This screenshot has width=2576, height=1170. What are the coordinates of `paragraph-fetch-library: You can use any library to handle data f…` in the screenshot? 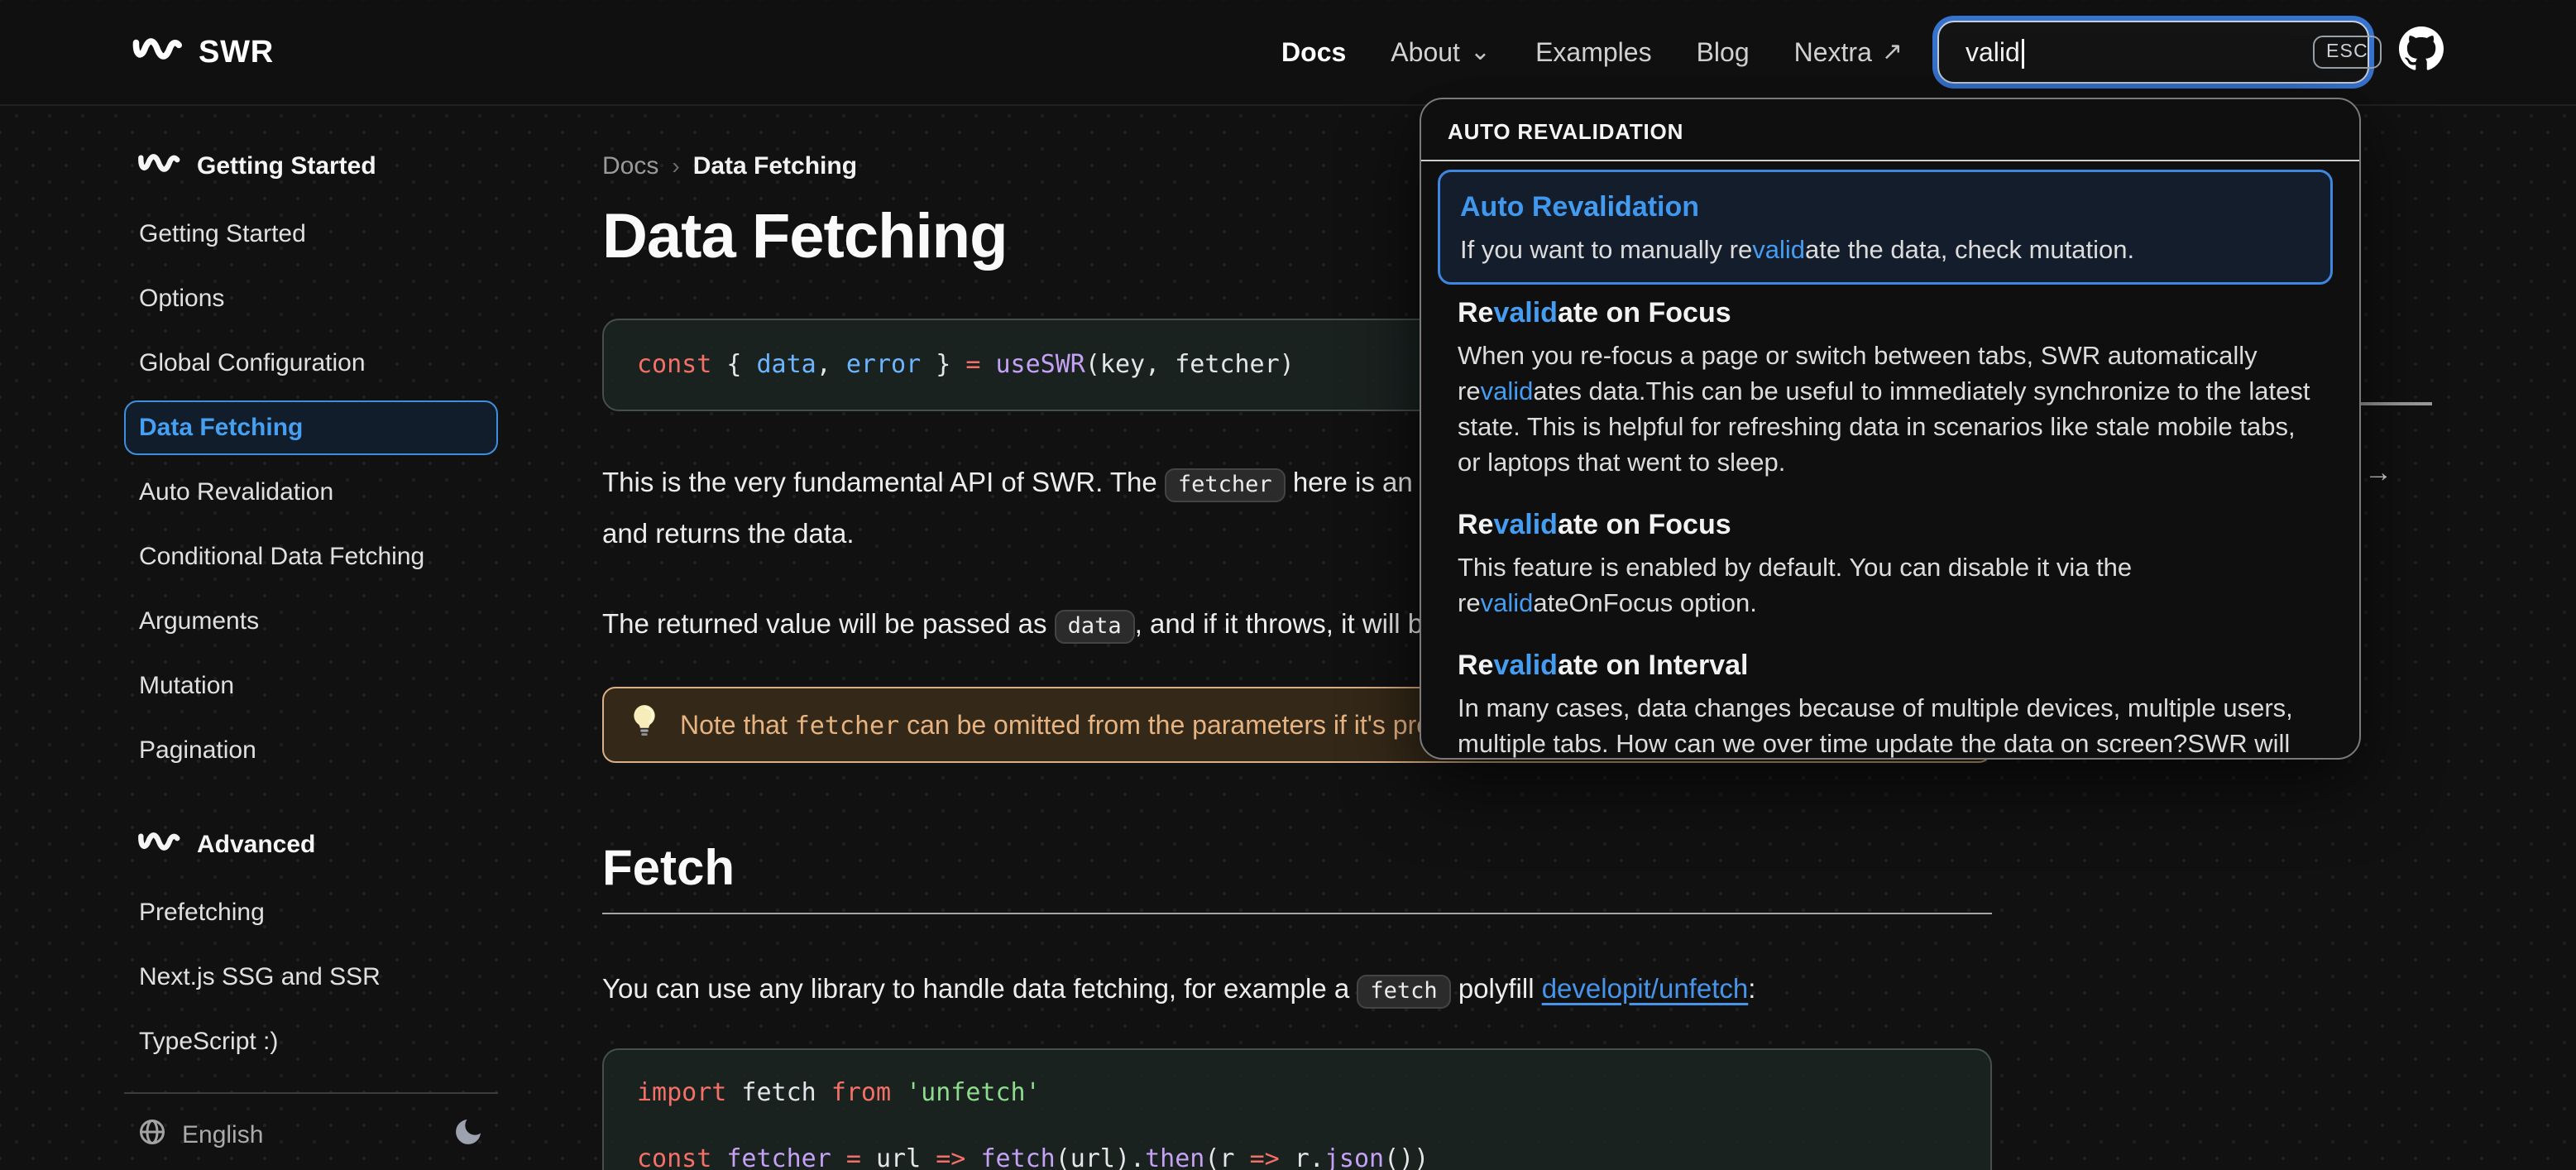 It's located at (1297, 990).